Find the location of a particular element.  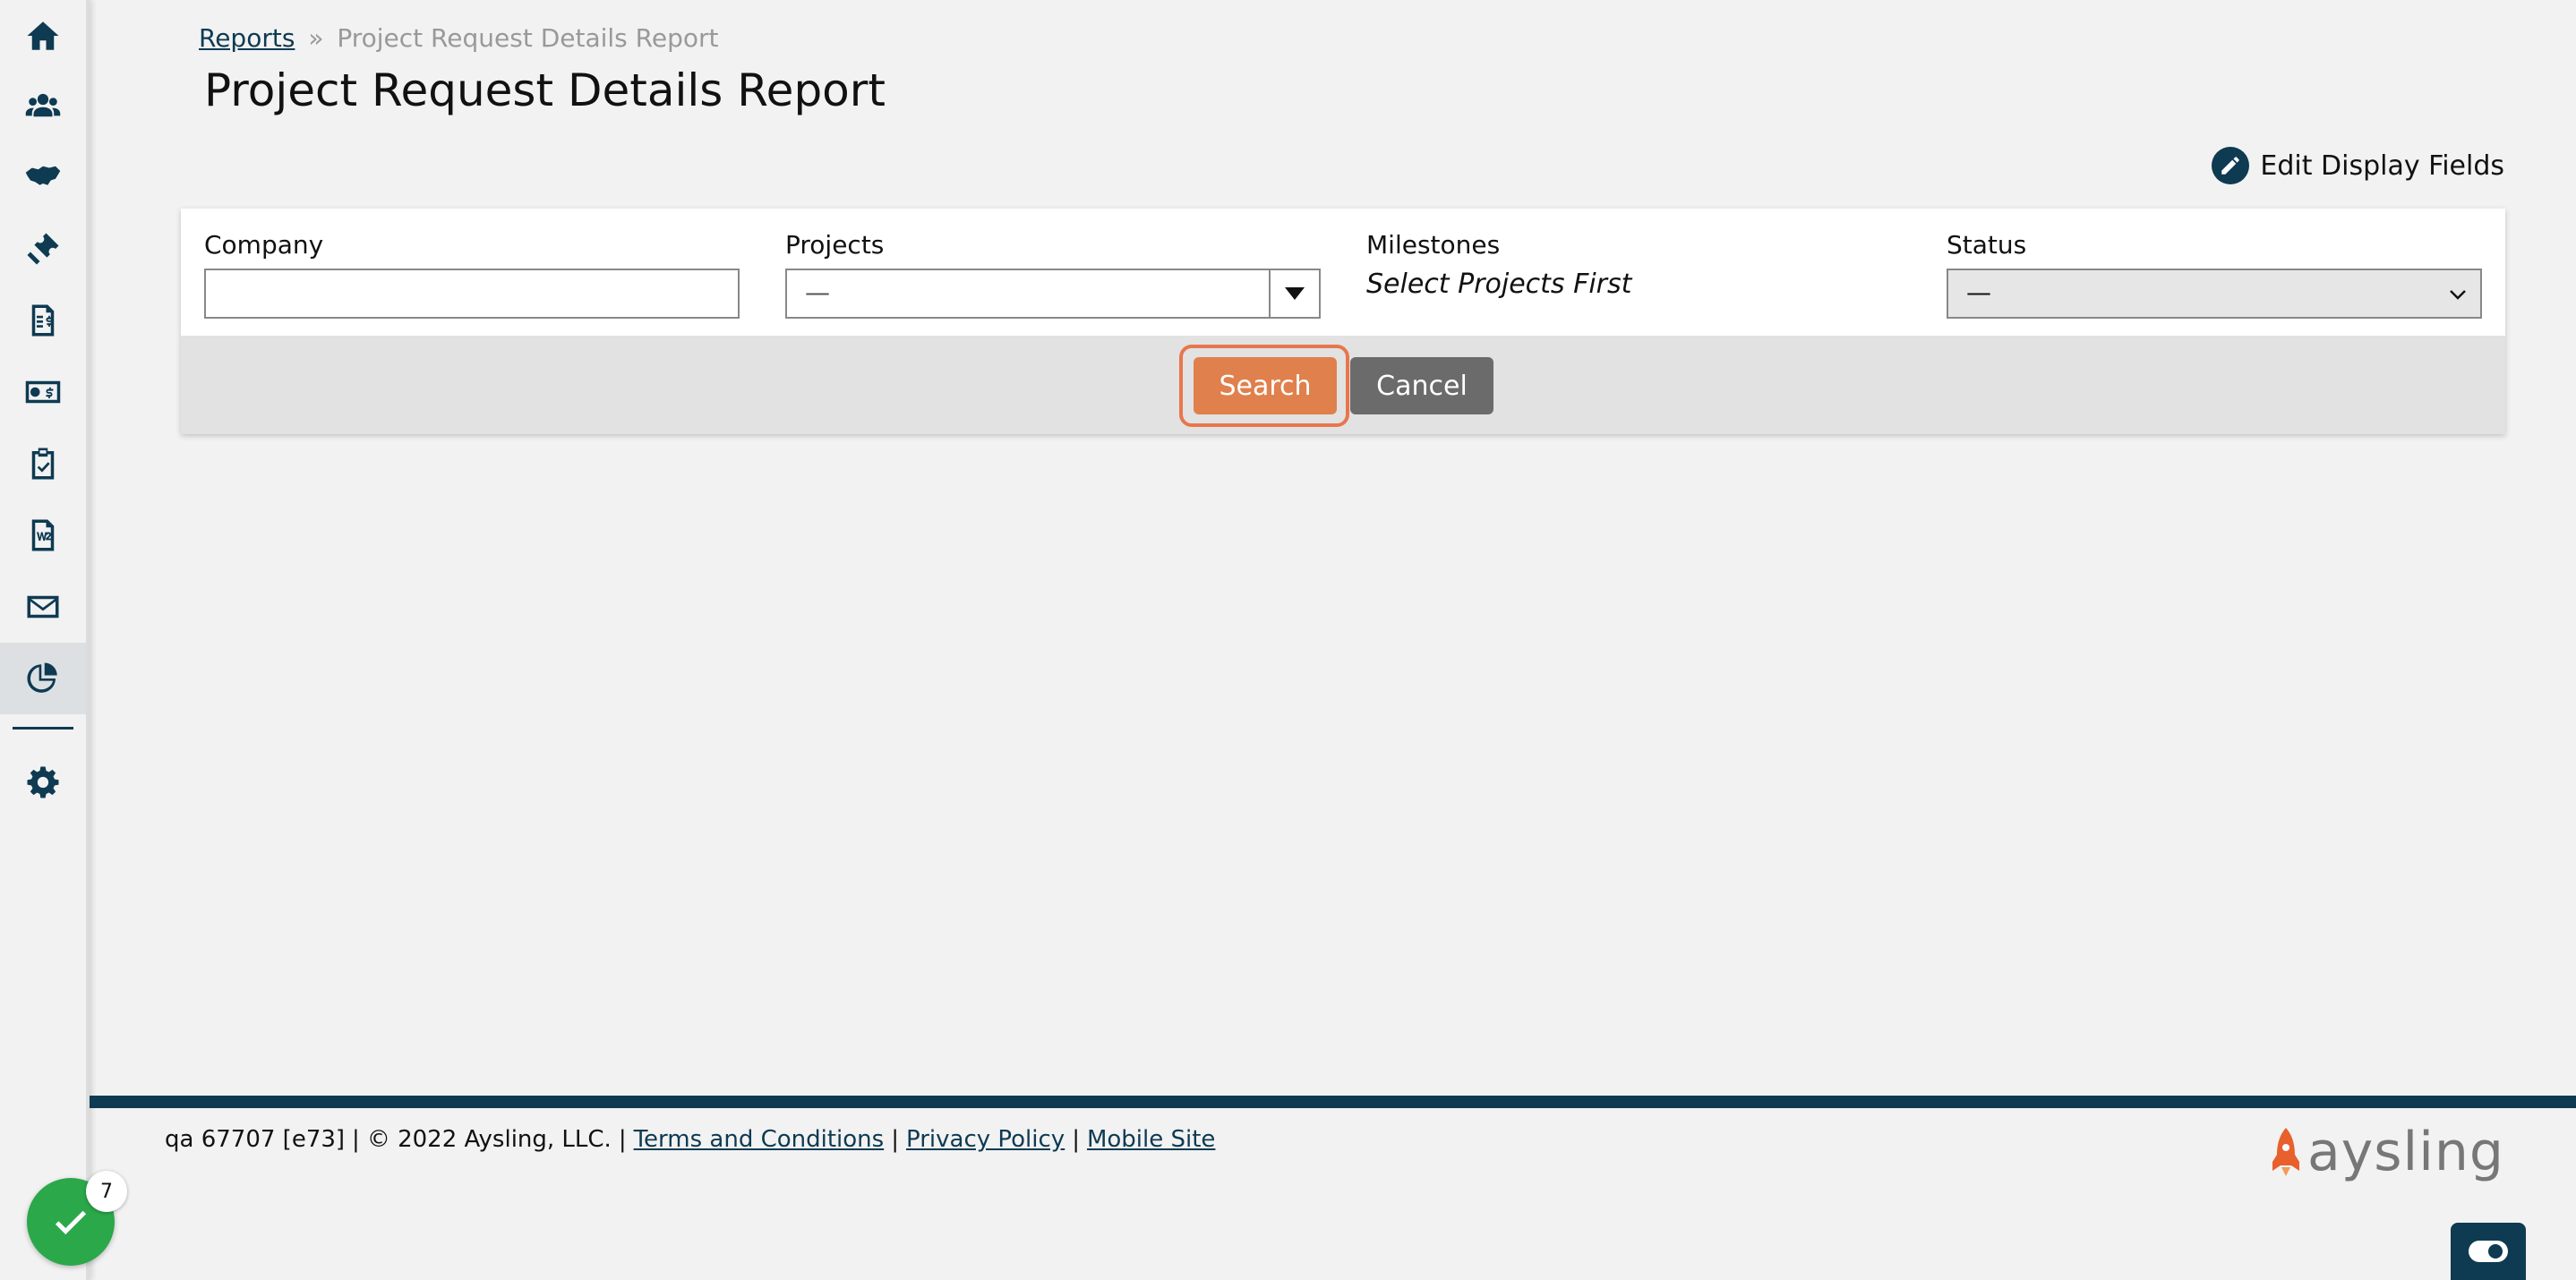

filter-actions: Search Cancel is located at coordinates (1343, 385).